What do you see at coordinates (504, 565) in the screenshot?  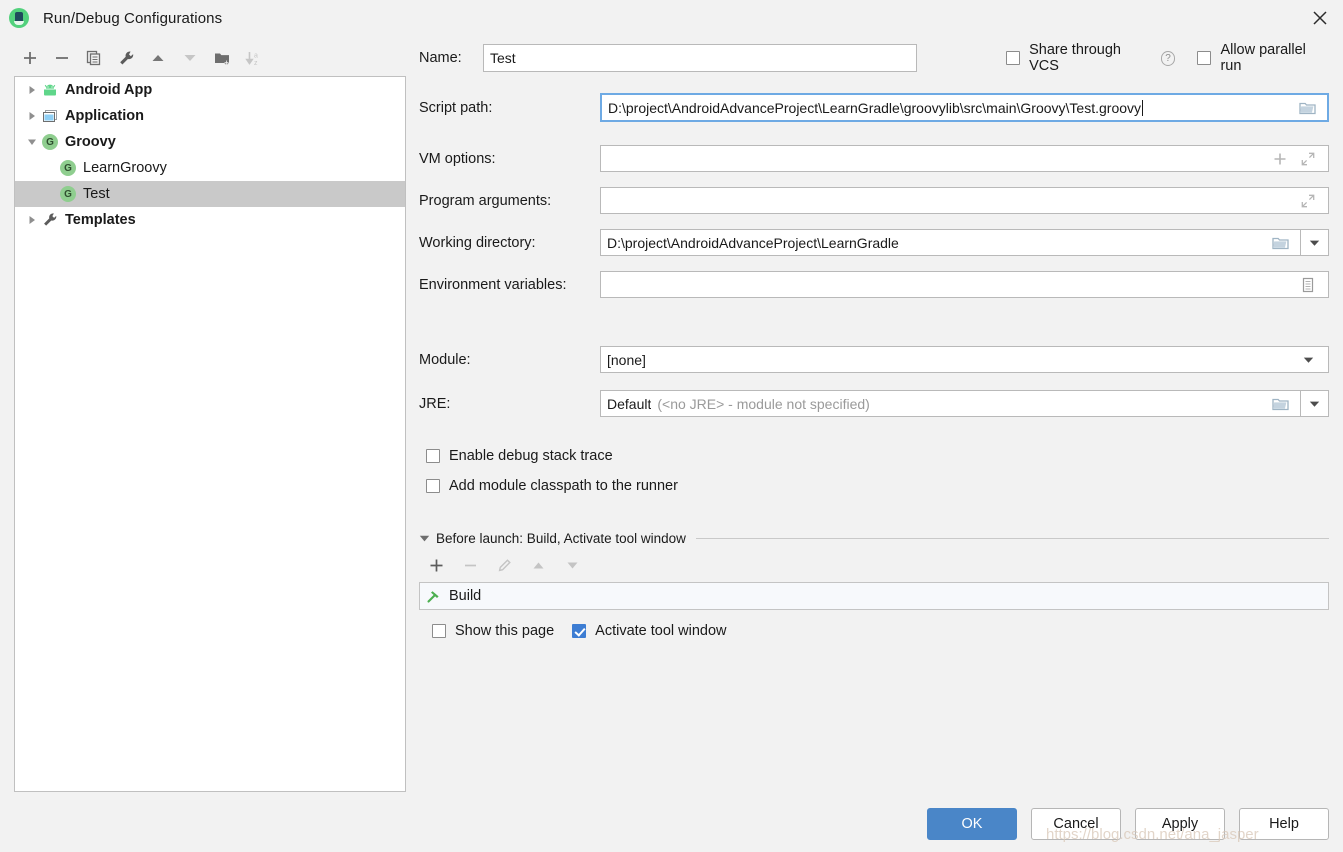 I see `before-launch-edit-button` at bounding box center [504, 565].